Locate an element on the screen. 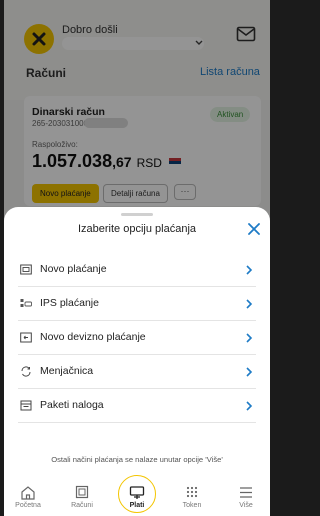  option-new-payment: Novo plaćanje is located at coordinates (137, 270).